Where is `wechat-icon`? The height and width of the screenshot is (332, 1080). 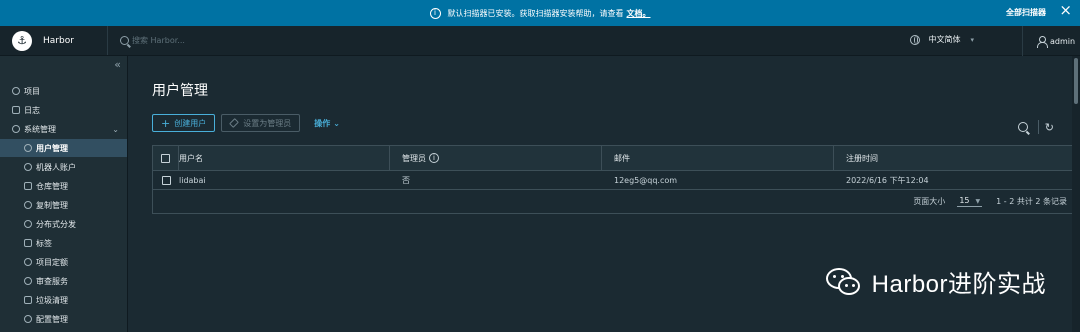
wechat-icon is located at coordinates (843, 282).